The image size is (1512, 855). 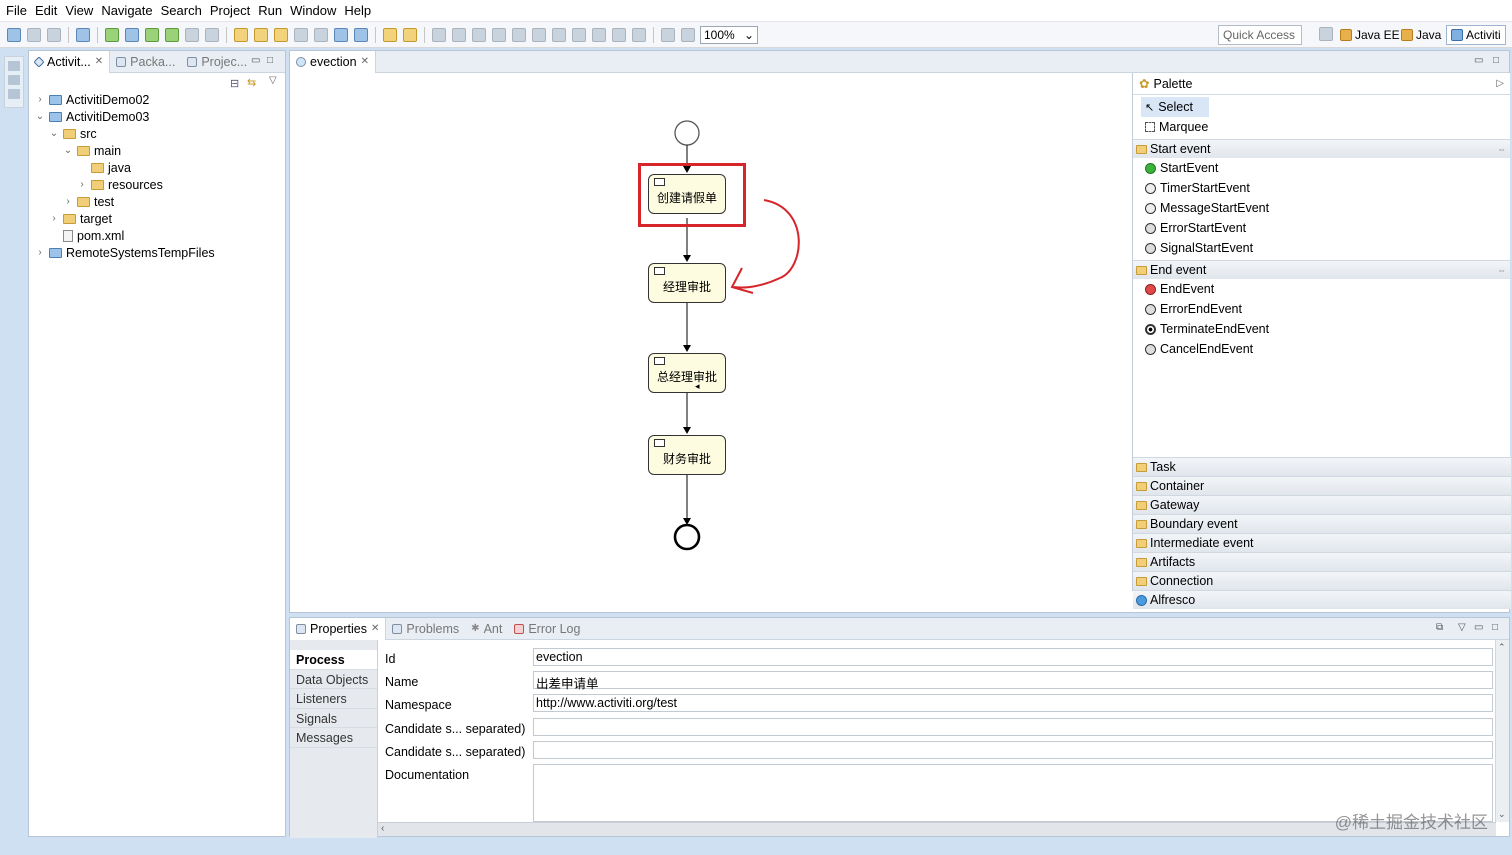 I want to click on tree-item-remotesystemstempfiles: › RemoteSystemsTempFiles, so click(x=124, y=252).